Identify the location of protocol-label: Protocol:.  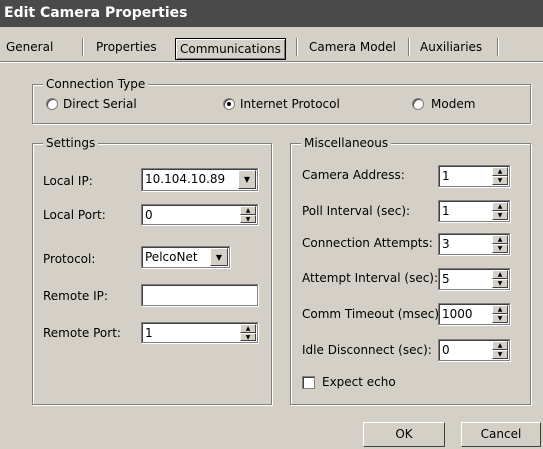
(69, 259).